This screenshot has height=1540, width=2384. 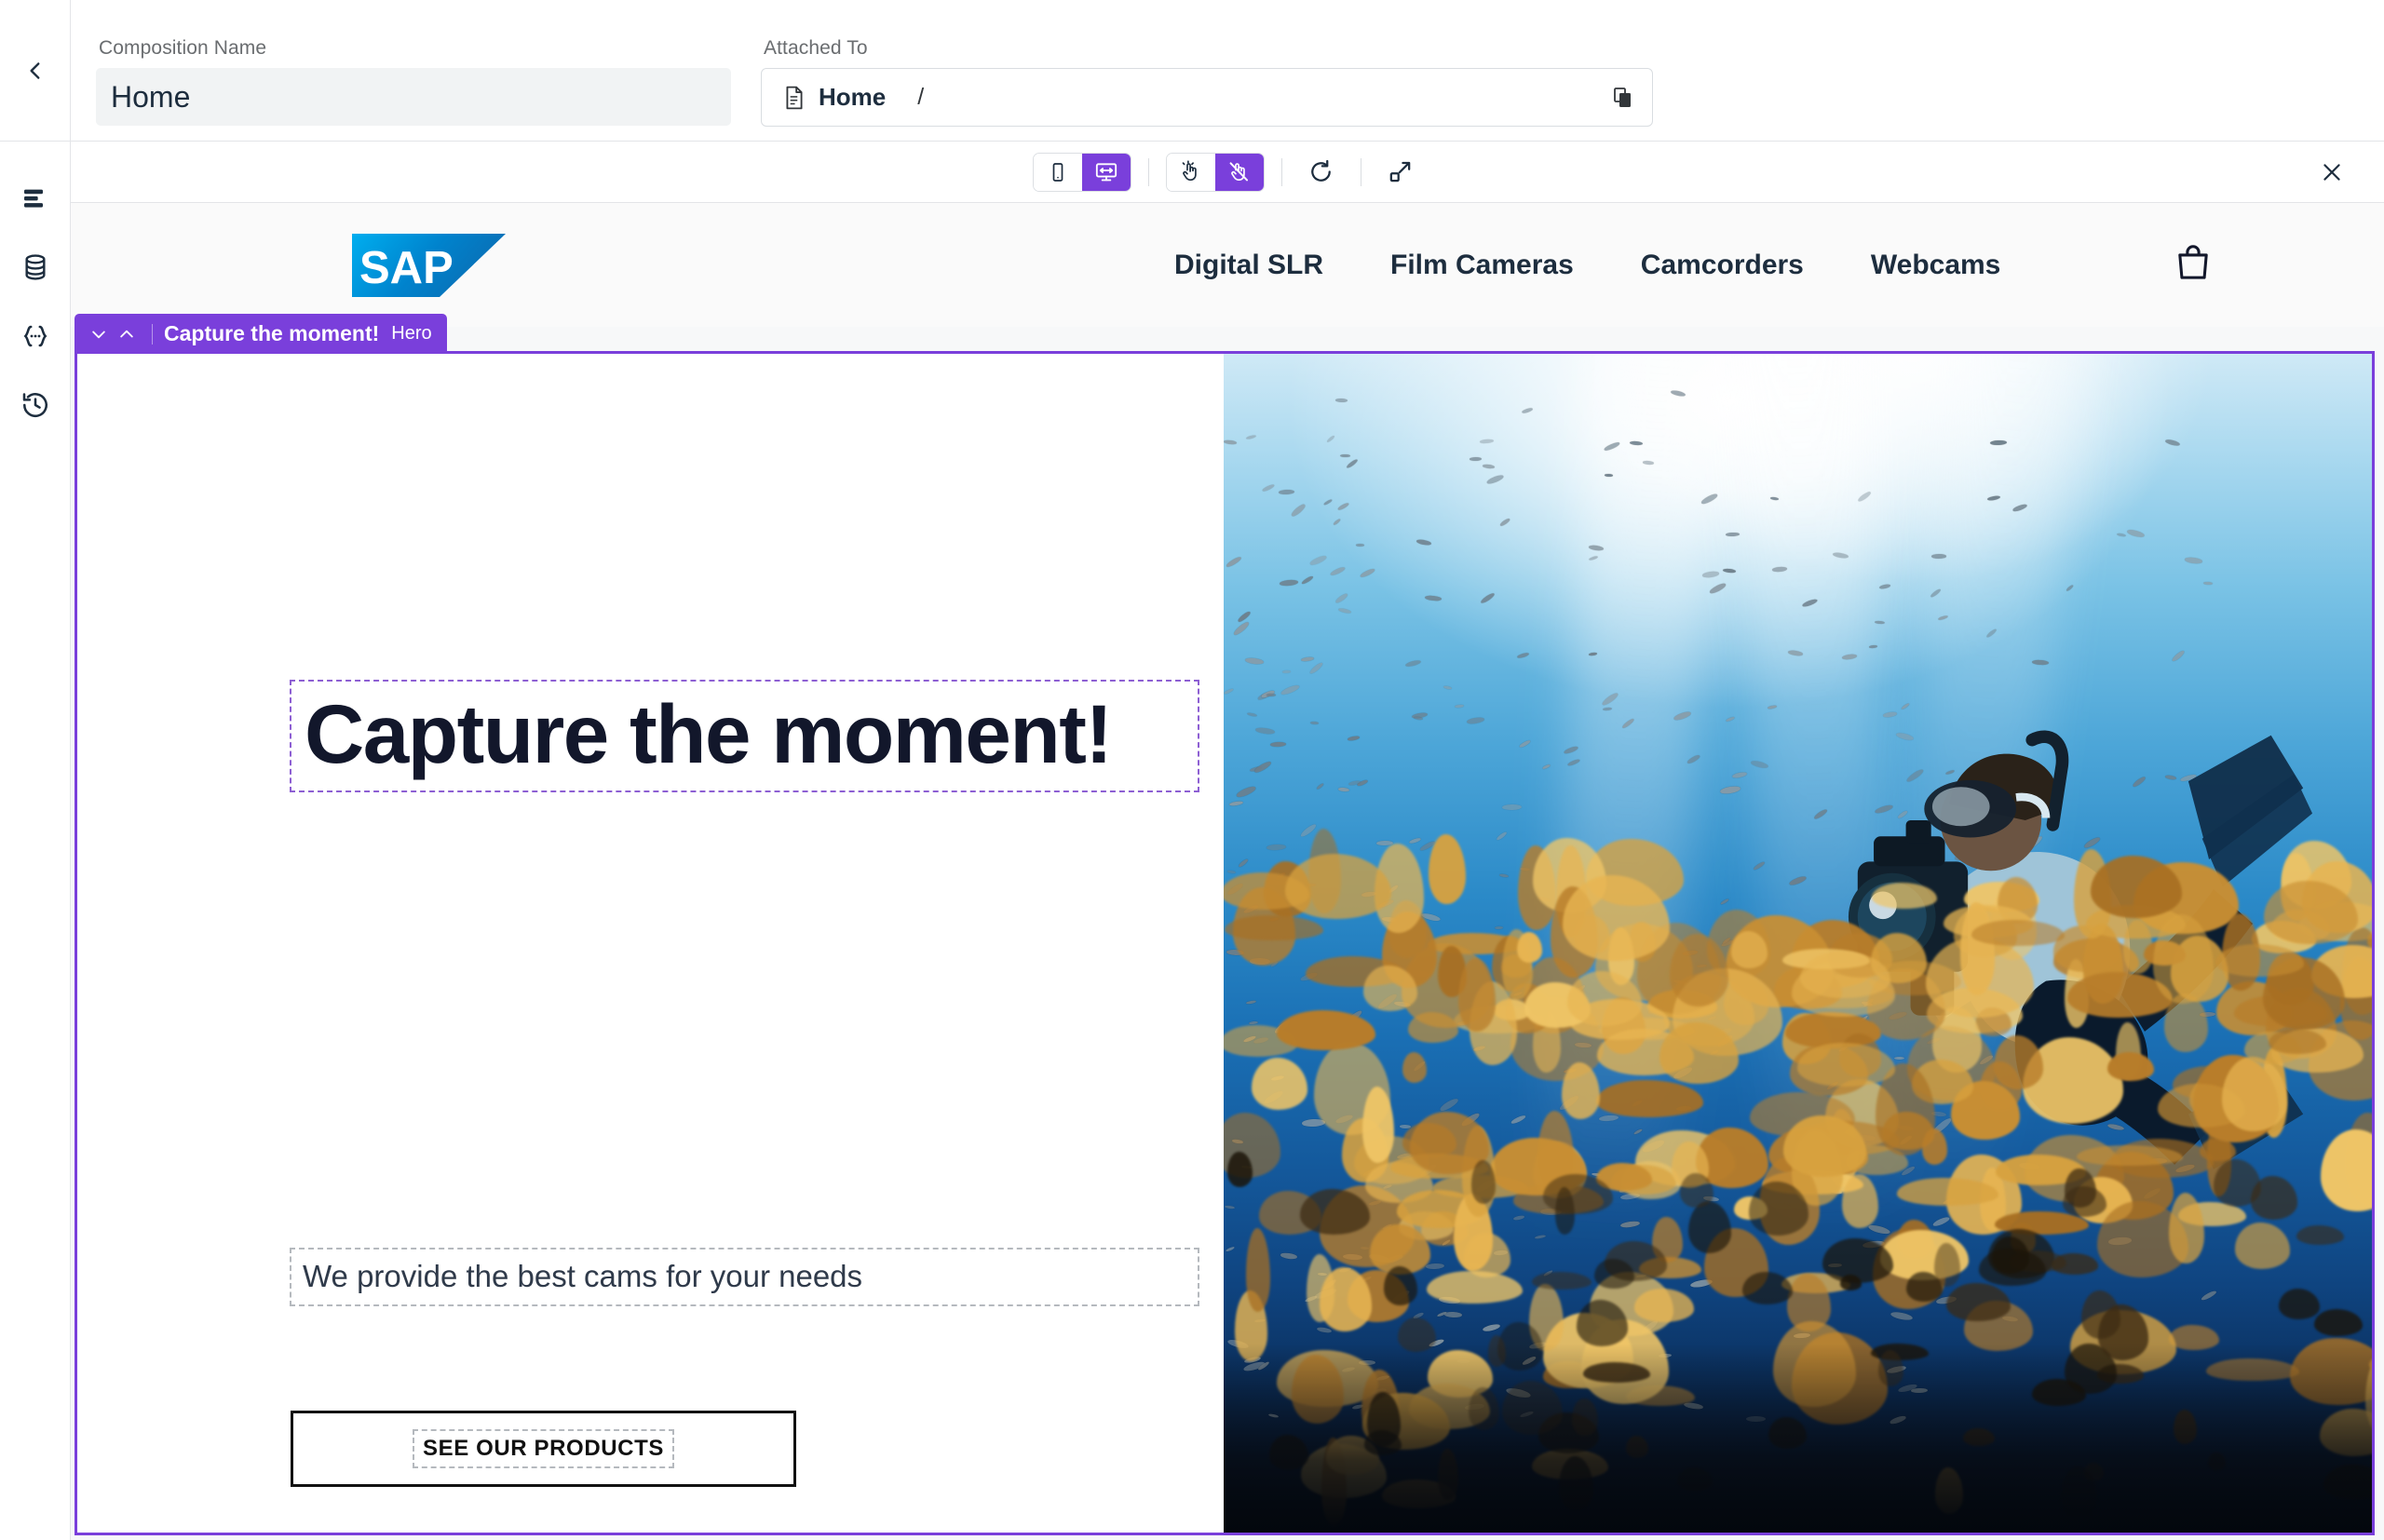 I want to click on header-fields: Composition Name Attached To Home /, so click(x=862, y=64).